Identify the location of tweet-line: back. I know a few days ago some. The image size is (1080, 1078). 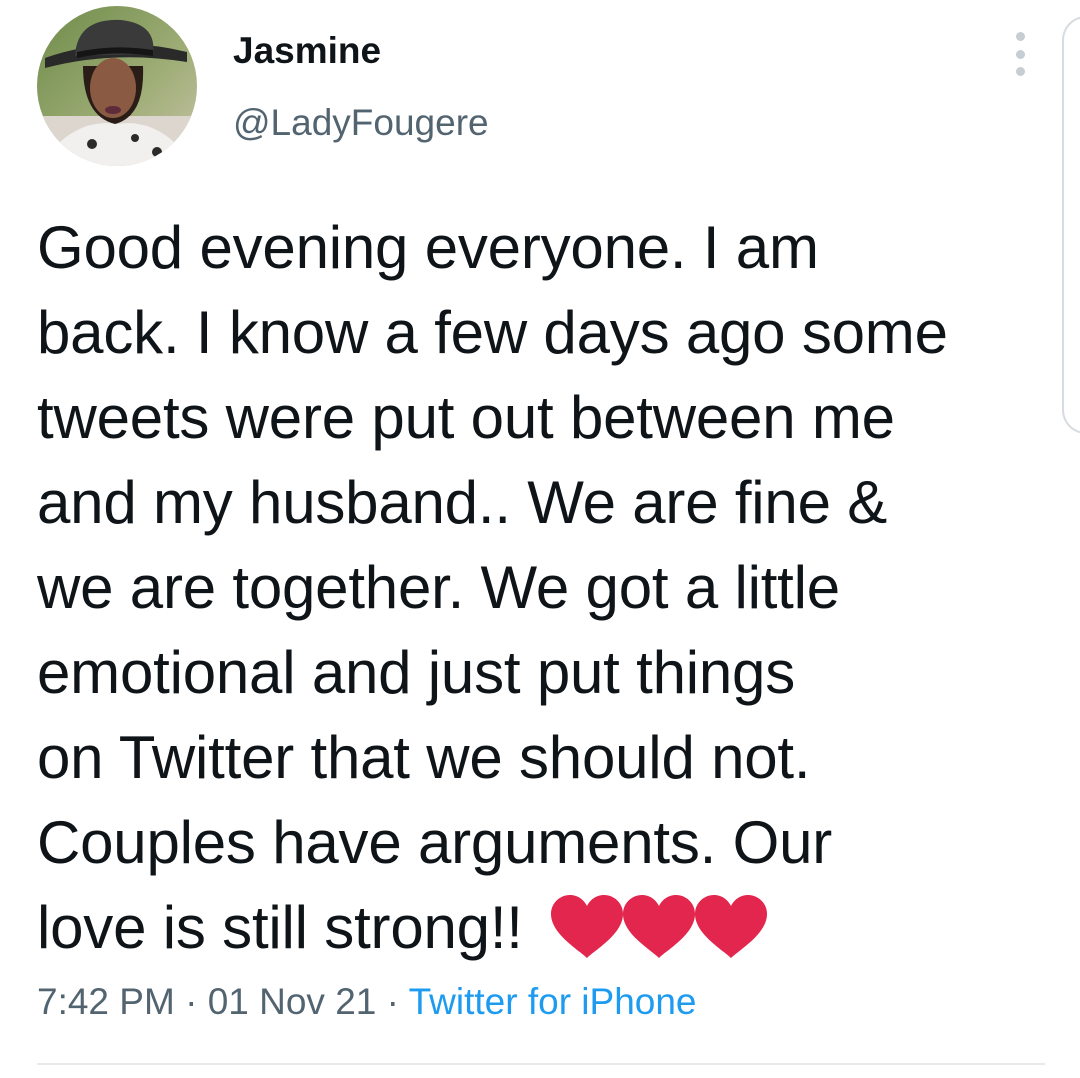
(492, 332).